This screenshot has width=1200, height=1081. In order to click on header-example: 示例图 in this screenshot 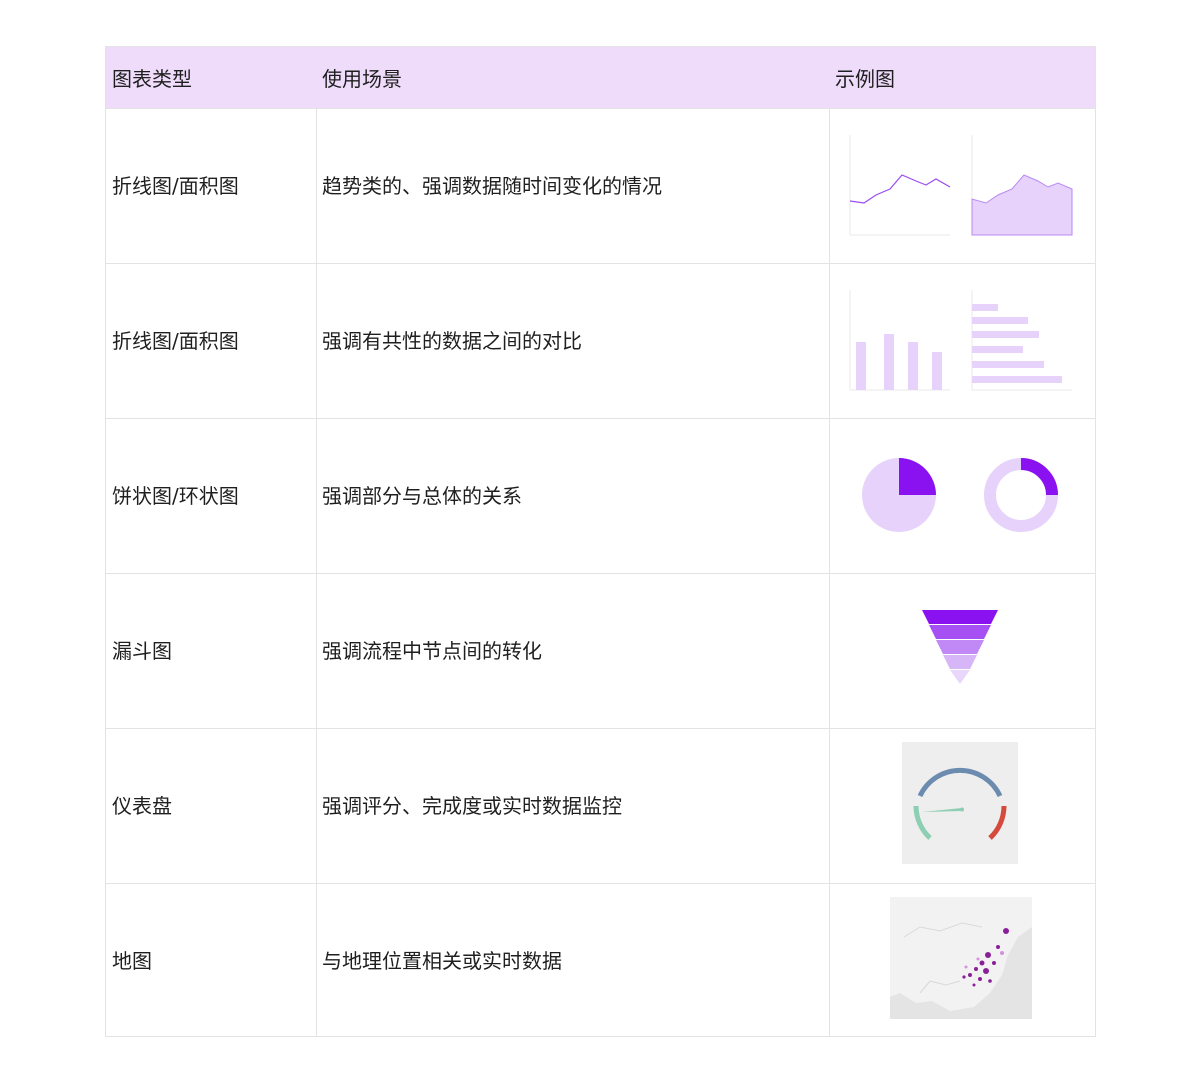, I will do `click(865, 79)`.